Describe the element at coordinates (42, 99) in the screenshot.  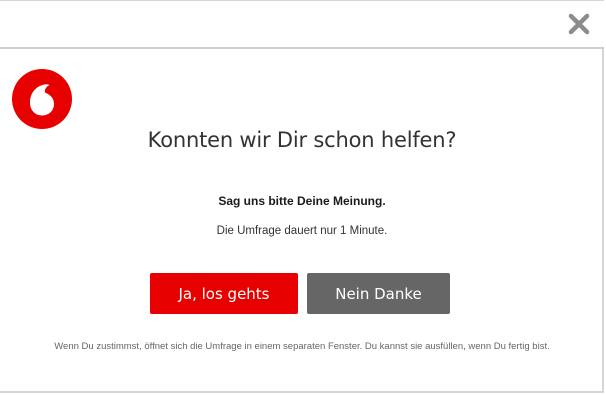
I see `vodafone-logo` at that location.